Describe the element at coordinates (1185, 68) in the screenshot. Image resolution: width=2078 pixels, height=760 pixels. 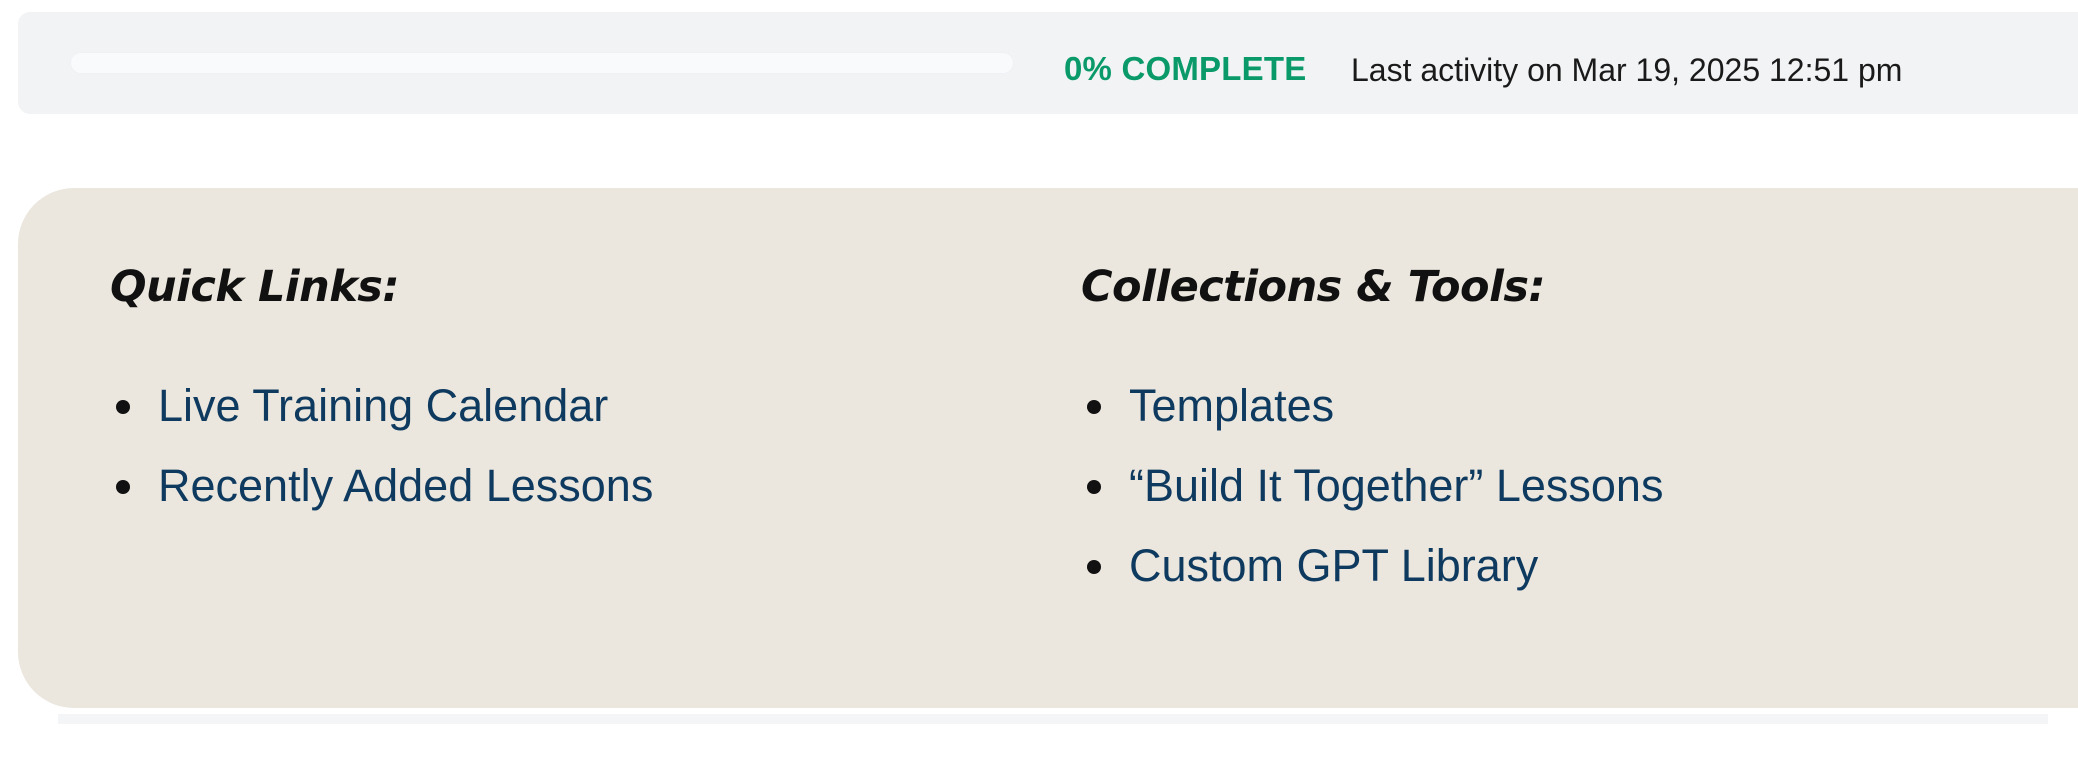
I see `progress-percent-label: 0% COMPLETE` at that location.